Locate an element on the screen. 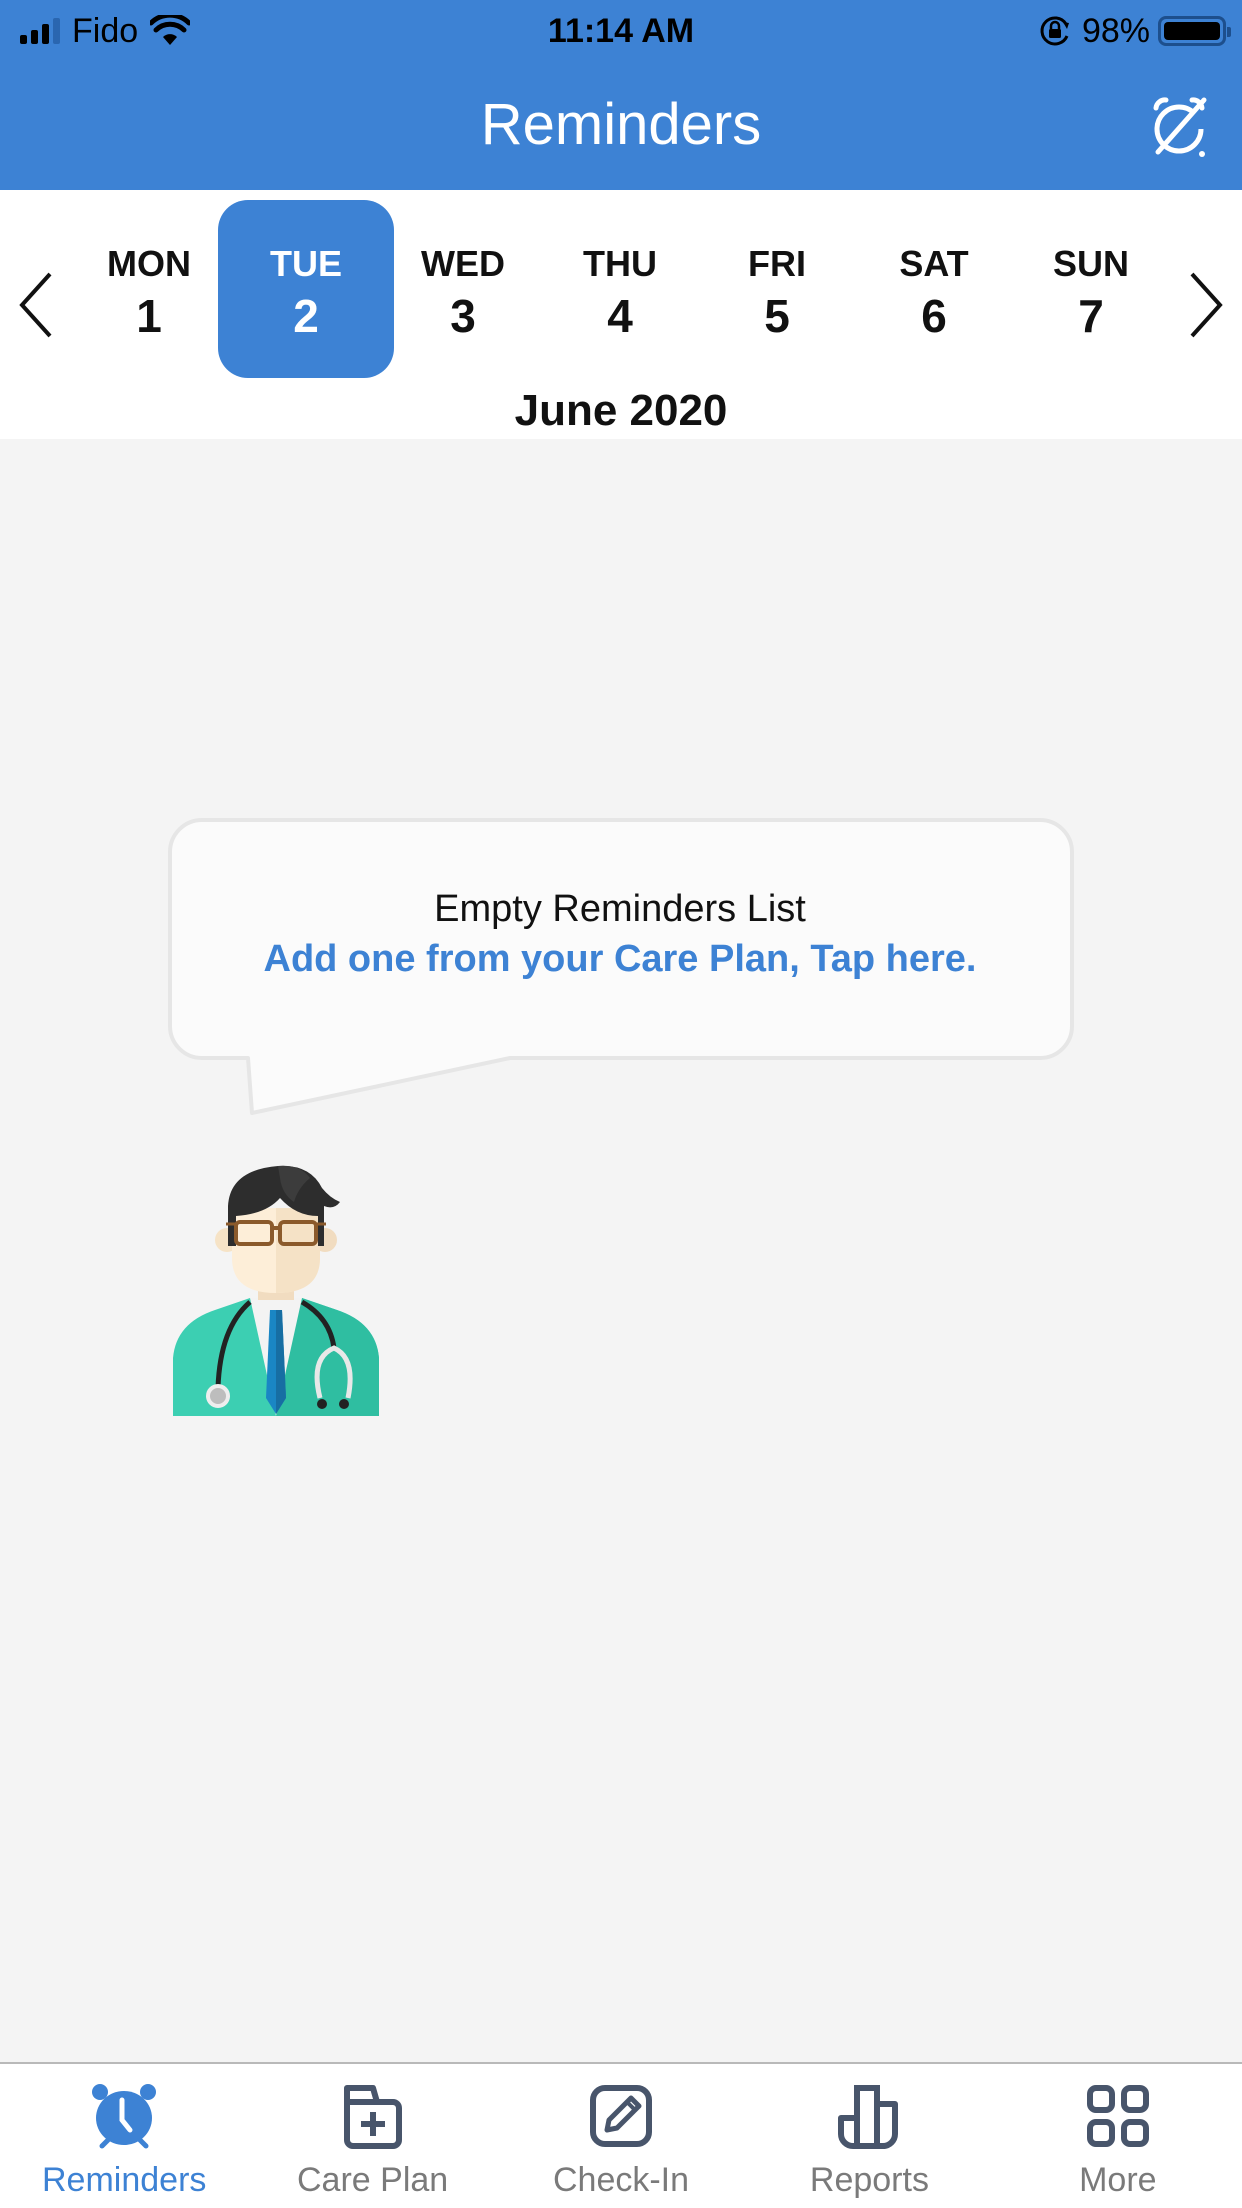 This screenshot has width=1242, height=2208. day-name: WED is located at coordinates (463, 263).